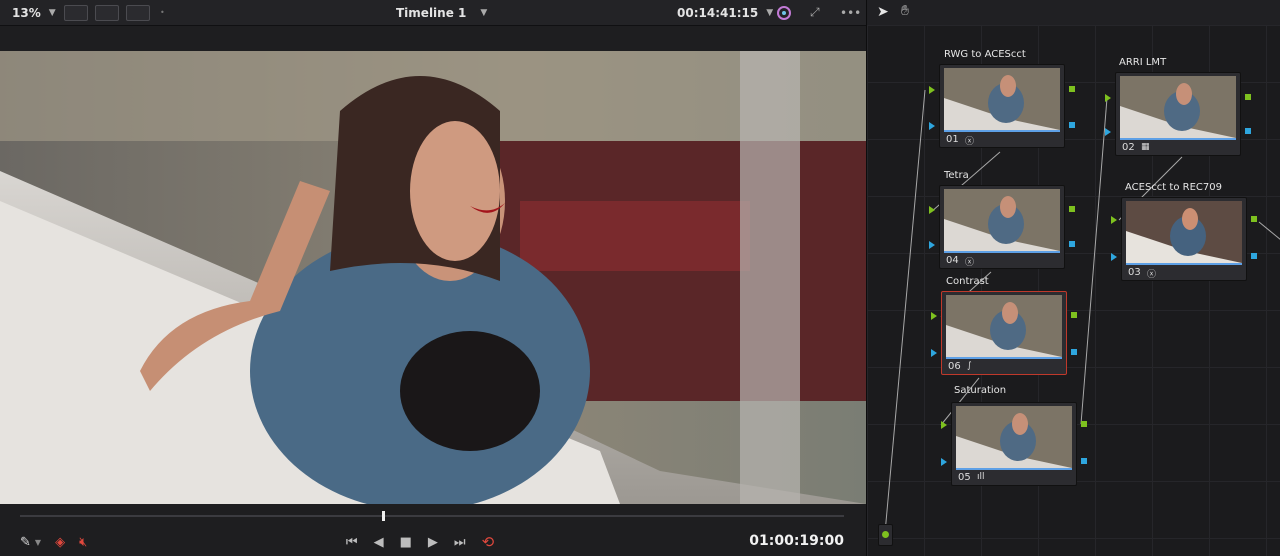  Describe the element at coordinates (932, 245) in the screenshot. I see `node-04-input-key` at that location.